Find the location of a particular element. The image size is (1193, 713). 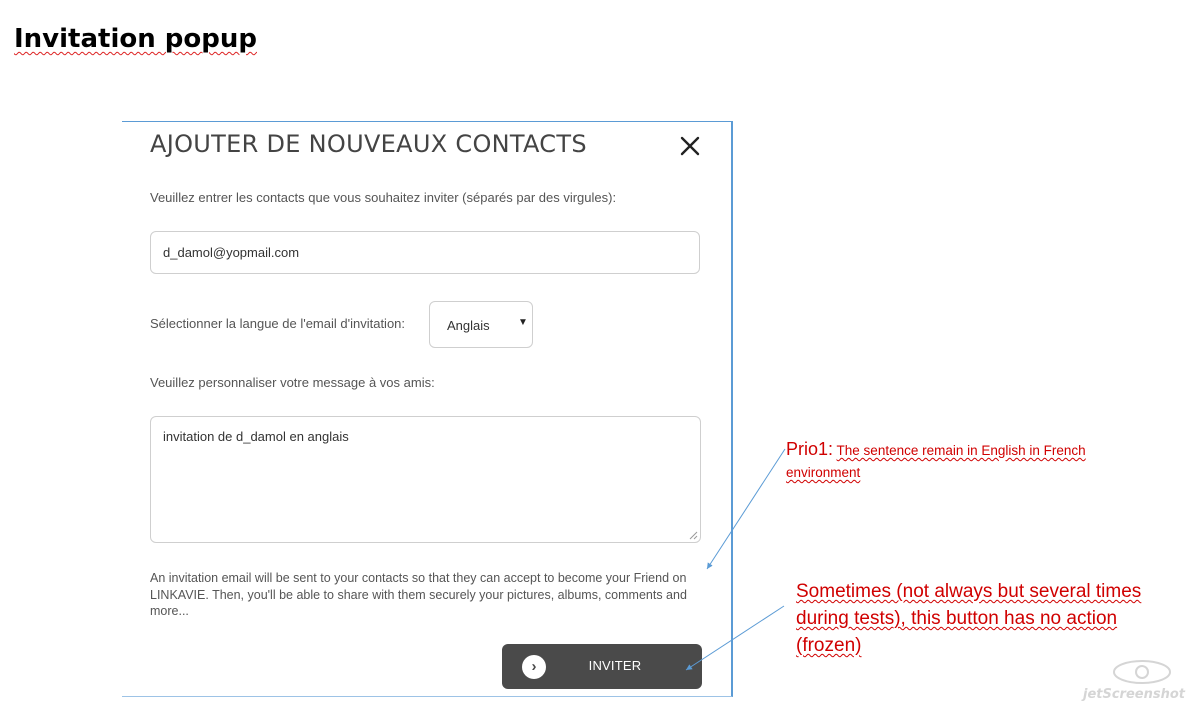

annotation-prio-label: Prio1: is located at coordinates (810, 449).